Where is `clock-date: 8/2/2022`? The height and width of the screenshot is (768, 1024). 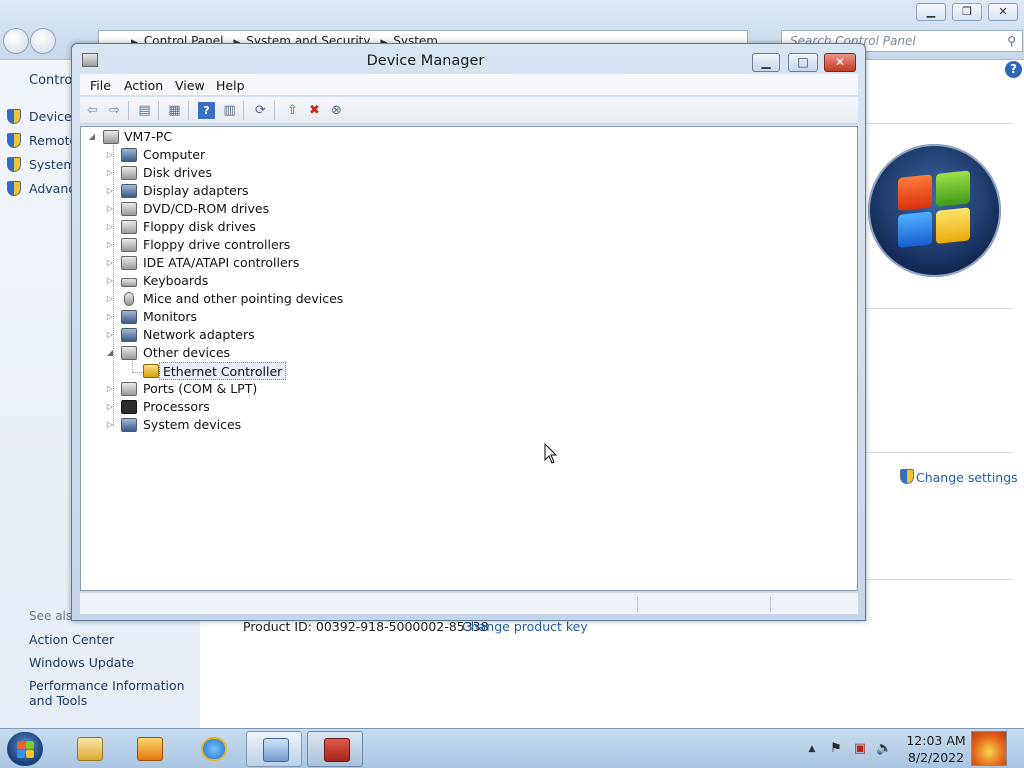
clock-date: 8/2/2022 is located at coordinates (936, 757).